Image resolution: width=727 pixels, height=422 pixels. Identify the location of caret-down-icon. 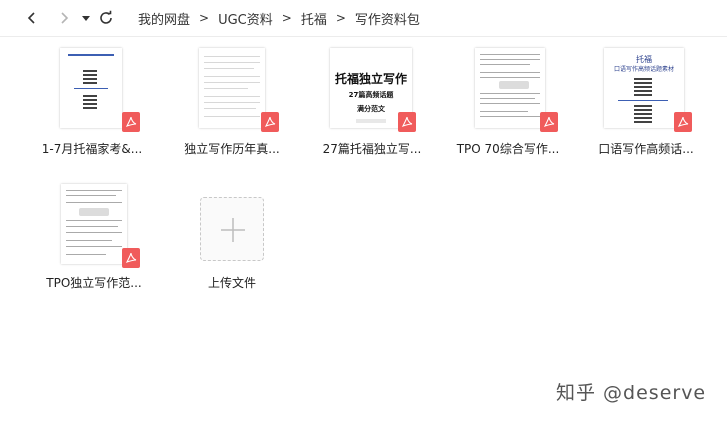
(86, 18).